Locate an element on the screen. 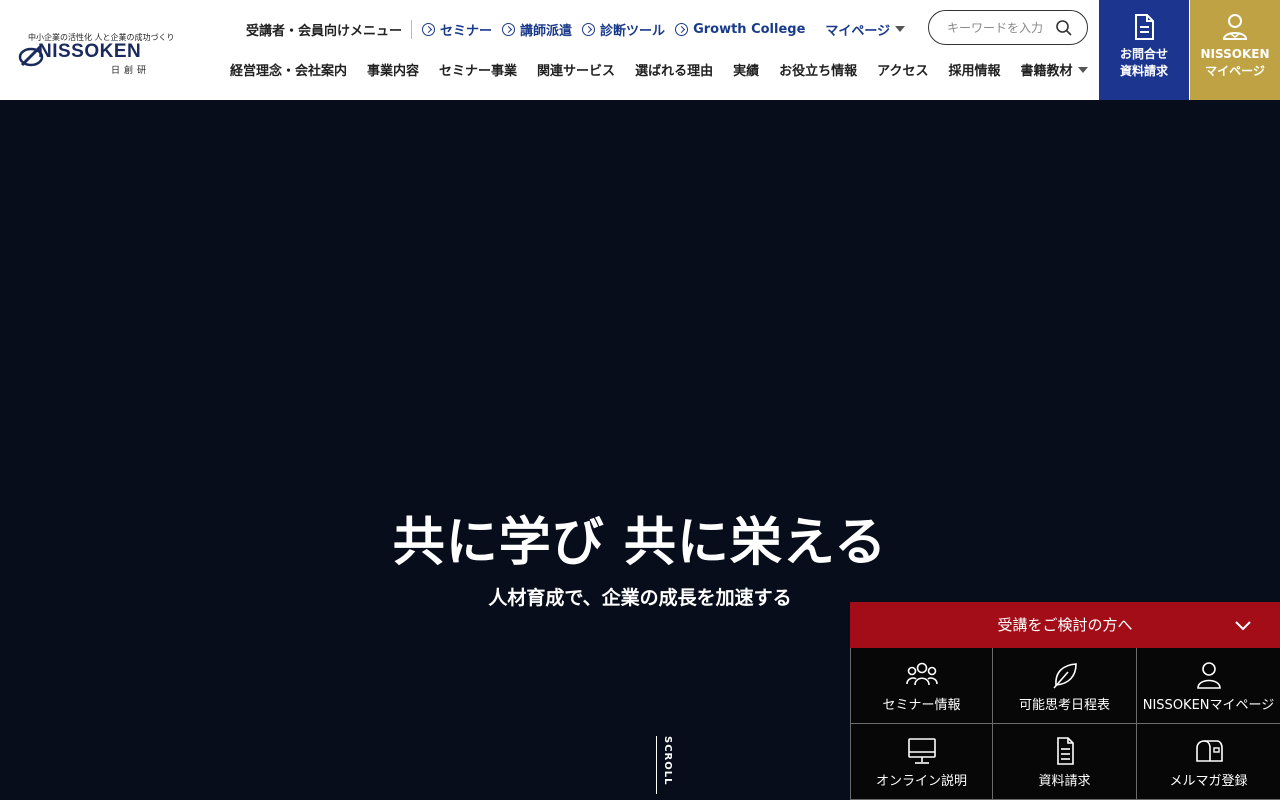  contact-button-line1: お問合せ is located at coordinates (1143, 54).